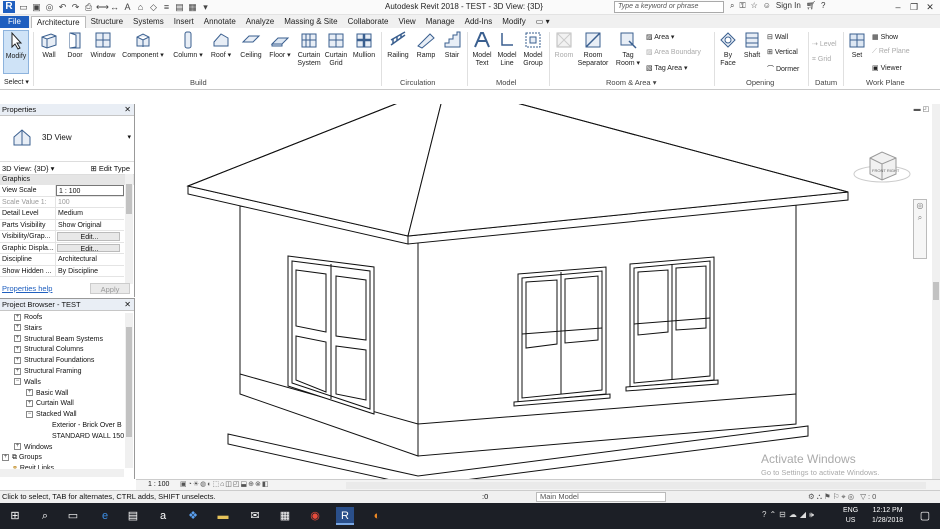 This screenshot has height=529, width=940. What do you see at coordinates (920, 229) in the screenshot?
I see `navigation-bar: ◎ ⌕` at bounding box center [920, 229].